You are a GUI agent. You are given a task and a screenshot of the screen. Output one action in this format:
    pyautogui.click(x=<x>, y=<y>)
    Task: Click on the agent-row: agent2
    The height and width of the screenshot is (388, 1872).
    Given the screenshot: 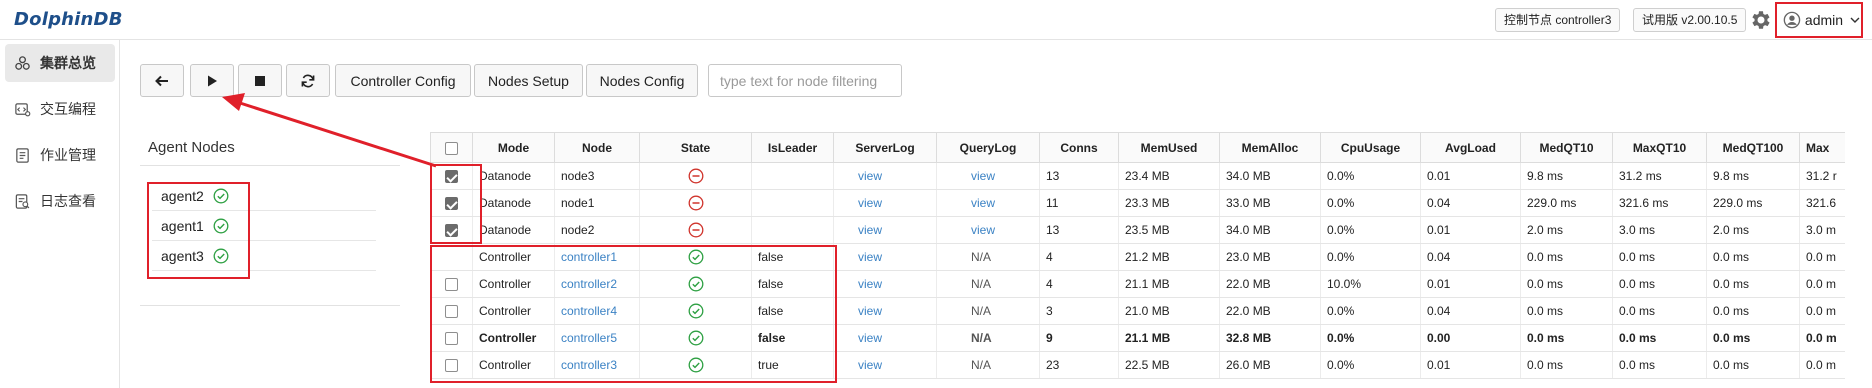 What is the action you would take?
    pyautogui.click(x=264, y=196)
    